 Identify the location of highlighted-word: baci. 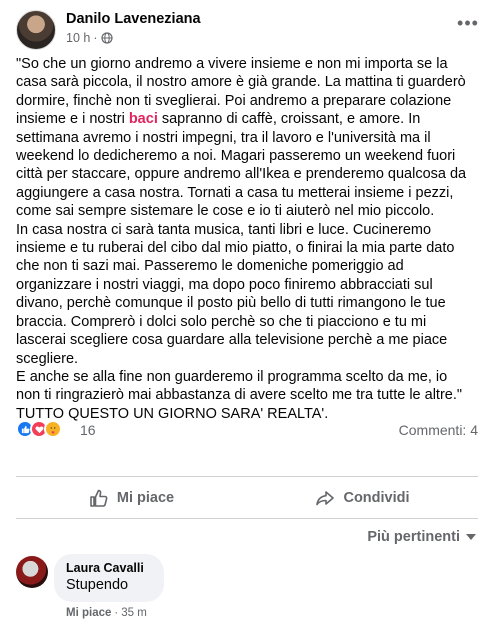
(143, 119).